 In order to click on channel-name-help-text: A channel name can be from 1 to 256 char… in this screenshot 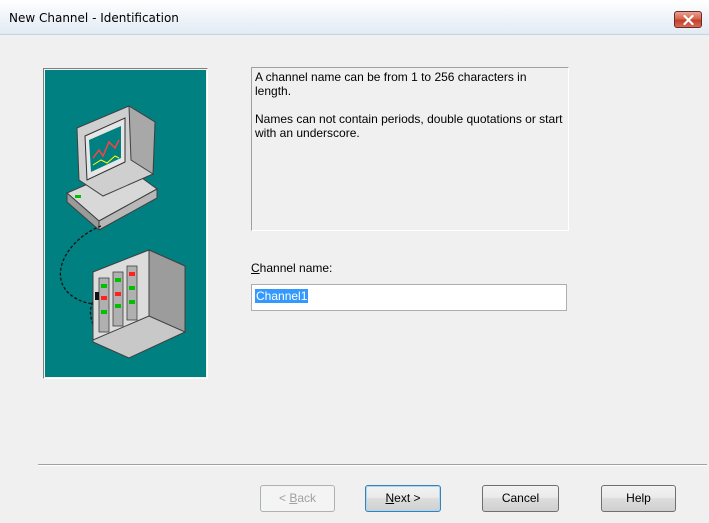, I will do `click(410, 149)`.